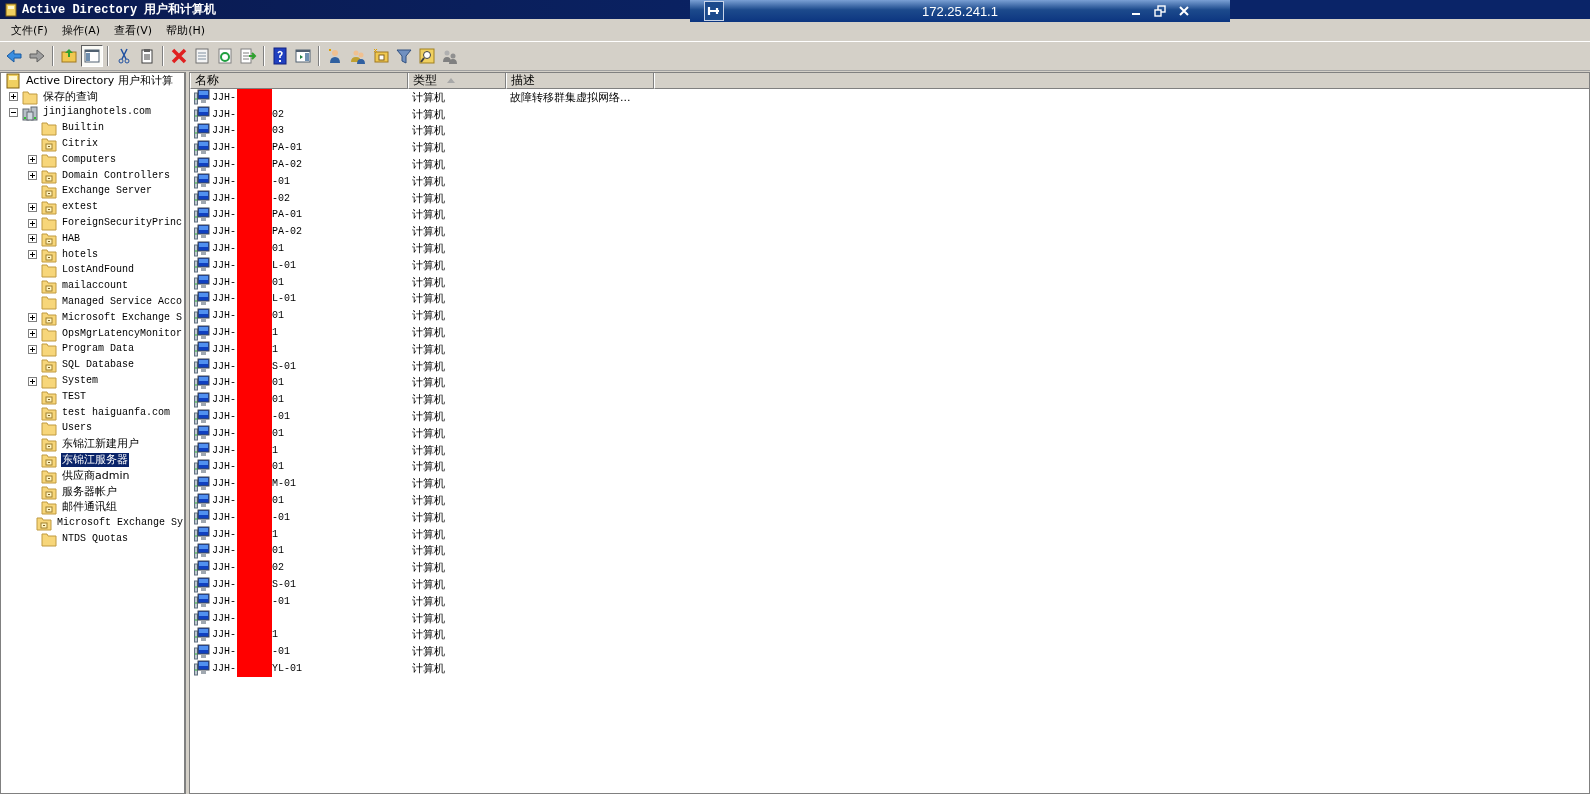  I want to click on tree-item: Computers, so click(89, 159).